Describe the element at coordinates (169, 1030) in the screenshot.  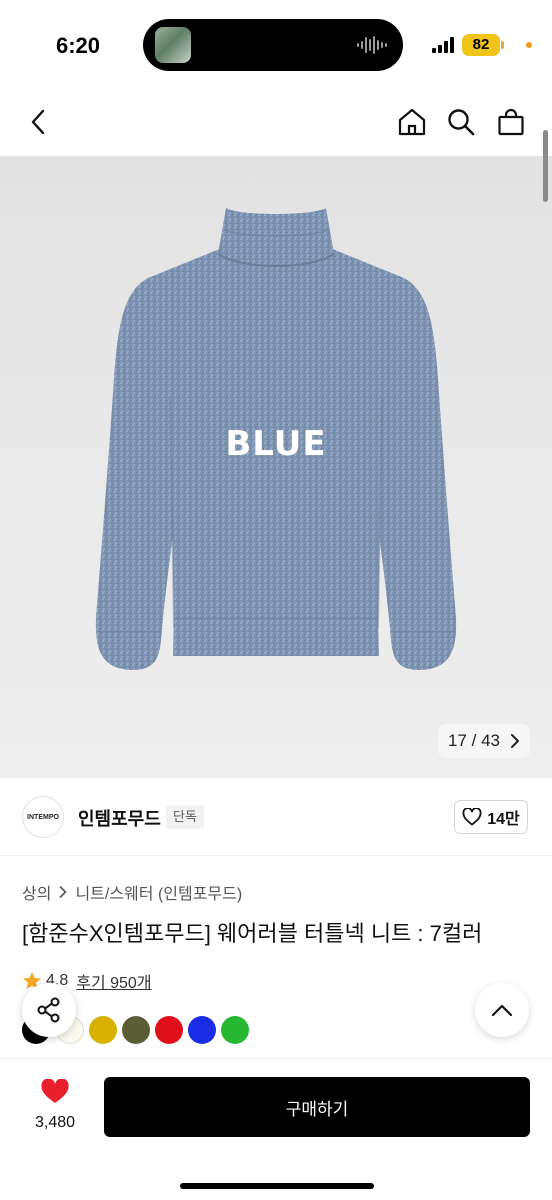
I see `color-swatch-red` at that location.